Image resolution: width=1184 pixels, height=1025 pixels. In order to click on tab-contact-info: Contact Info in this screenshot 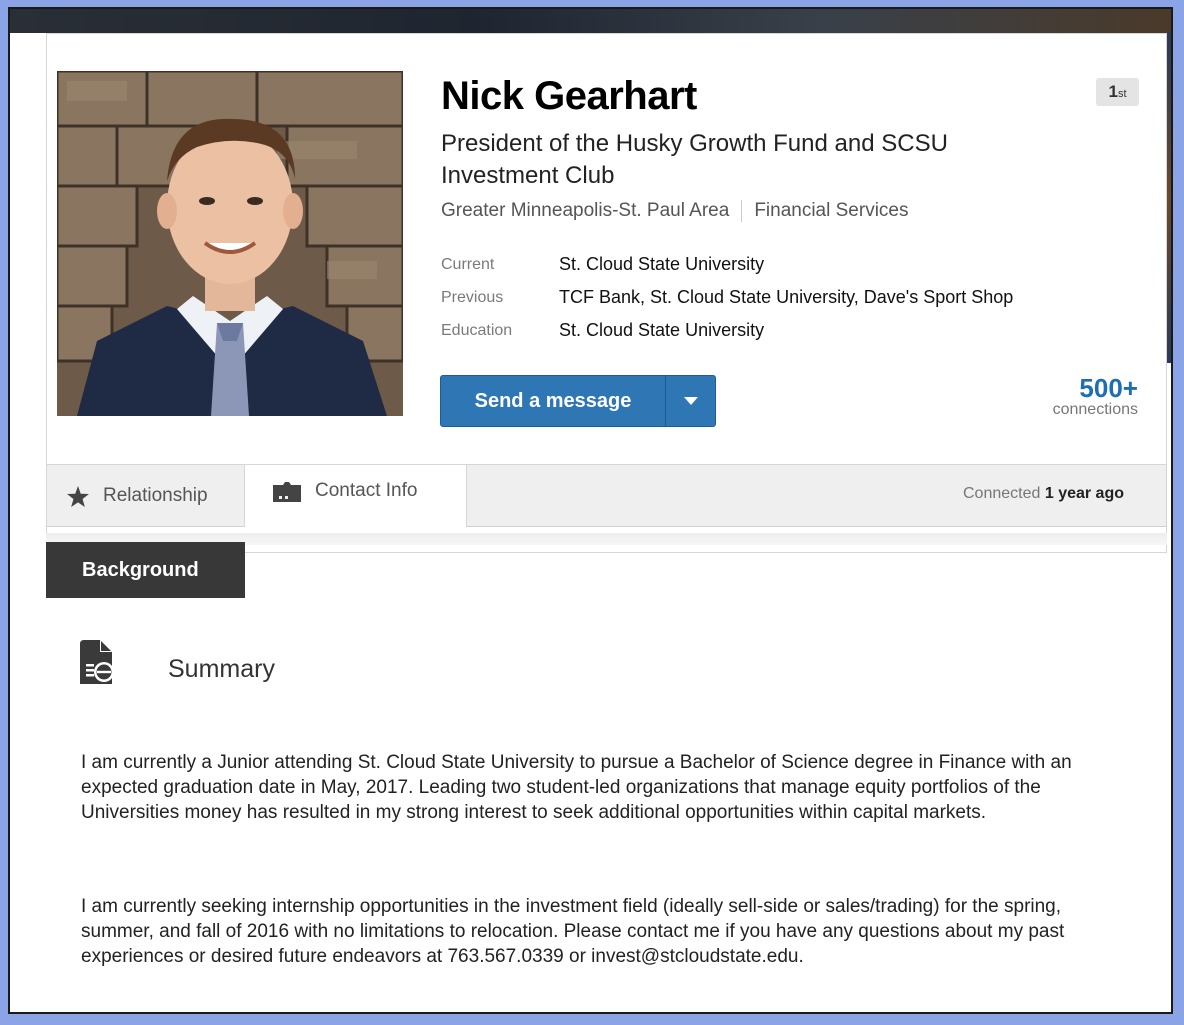, I will do `click(356, 496)`.